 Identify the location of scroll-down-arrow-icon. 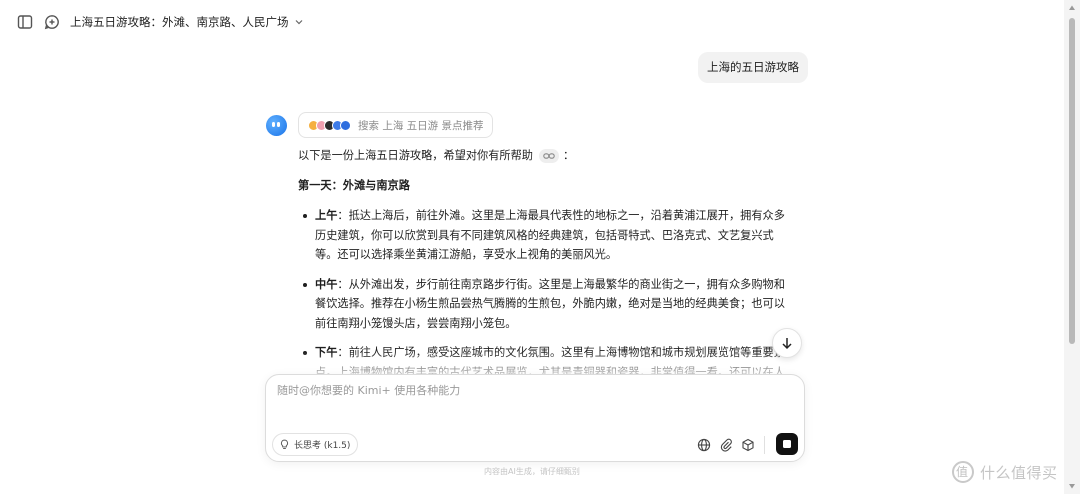
(1072, 486).